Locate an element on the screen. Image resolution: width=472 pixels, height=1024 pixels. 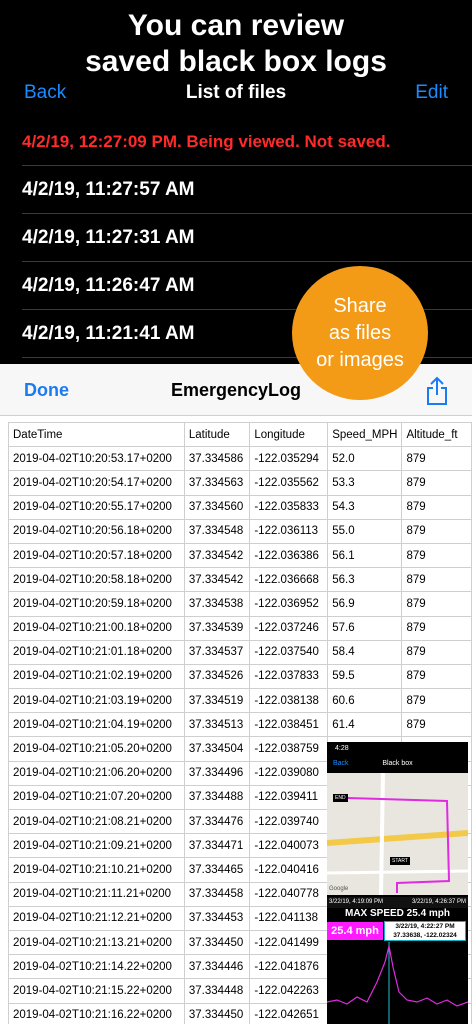
table-cell: 37.334513 is located at coordinates (217, 725).